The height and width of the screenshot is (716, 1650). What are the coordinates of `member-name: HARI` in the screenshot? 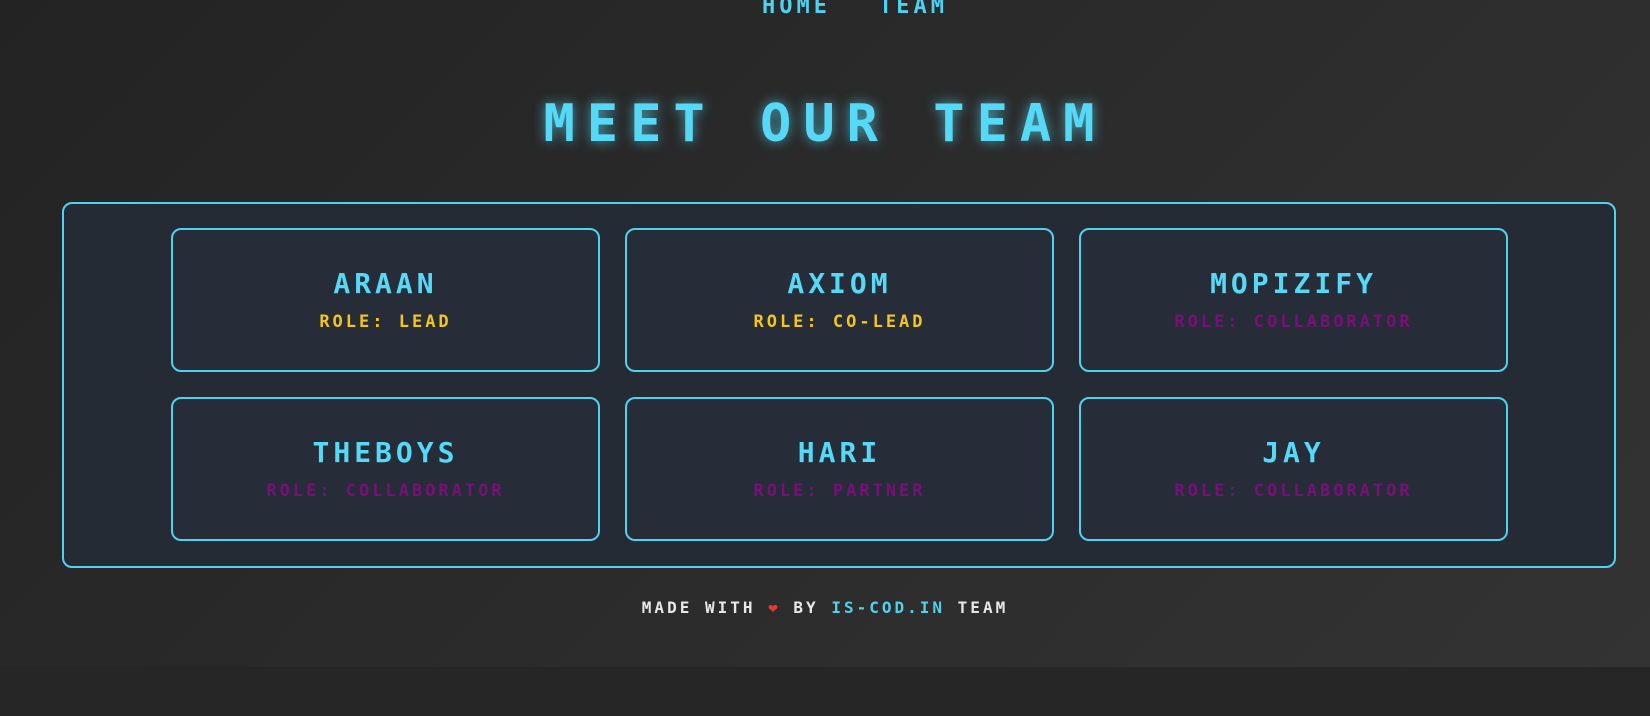 It's located at (839, 452).